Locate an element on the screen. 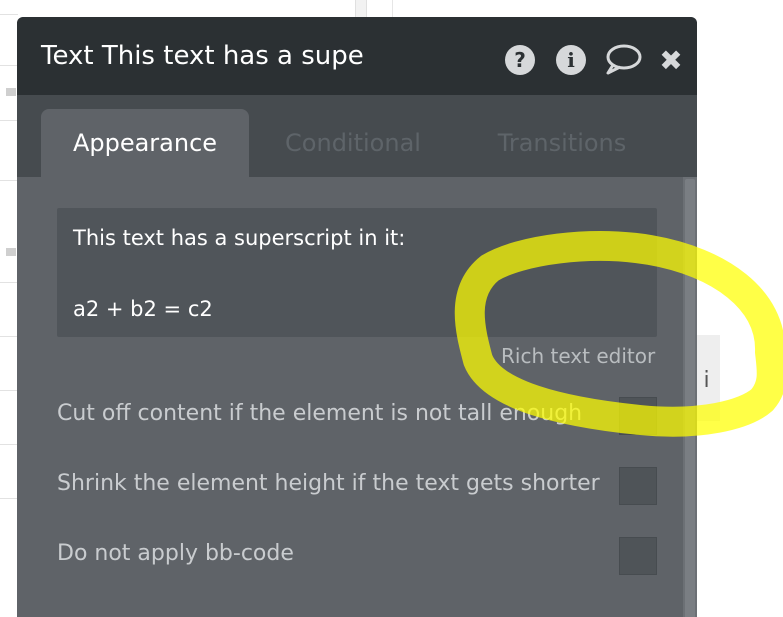 The image size is (783, 617). tab-bar: Appearance Conditional Transitions is located at coordinates (357, 136).